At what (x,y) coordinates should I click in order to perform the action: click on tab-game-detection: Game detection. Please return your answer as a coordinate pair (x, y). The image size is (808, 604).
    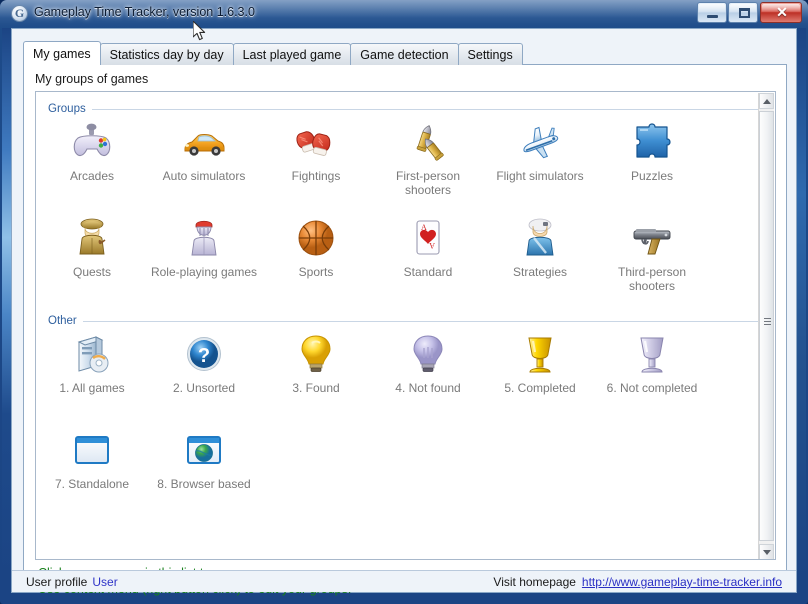
    Looking at the image, I should click on (404, 54).